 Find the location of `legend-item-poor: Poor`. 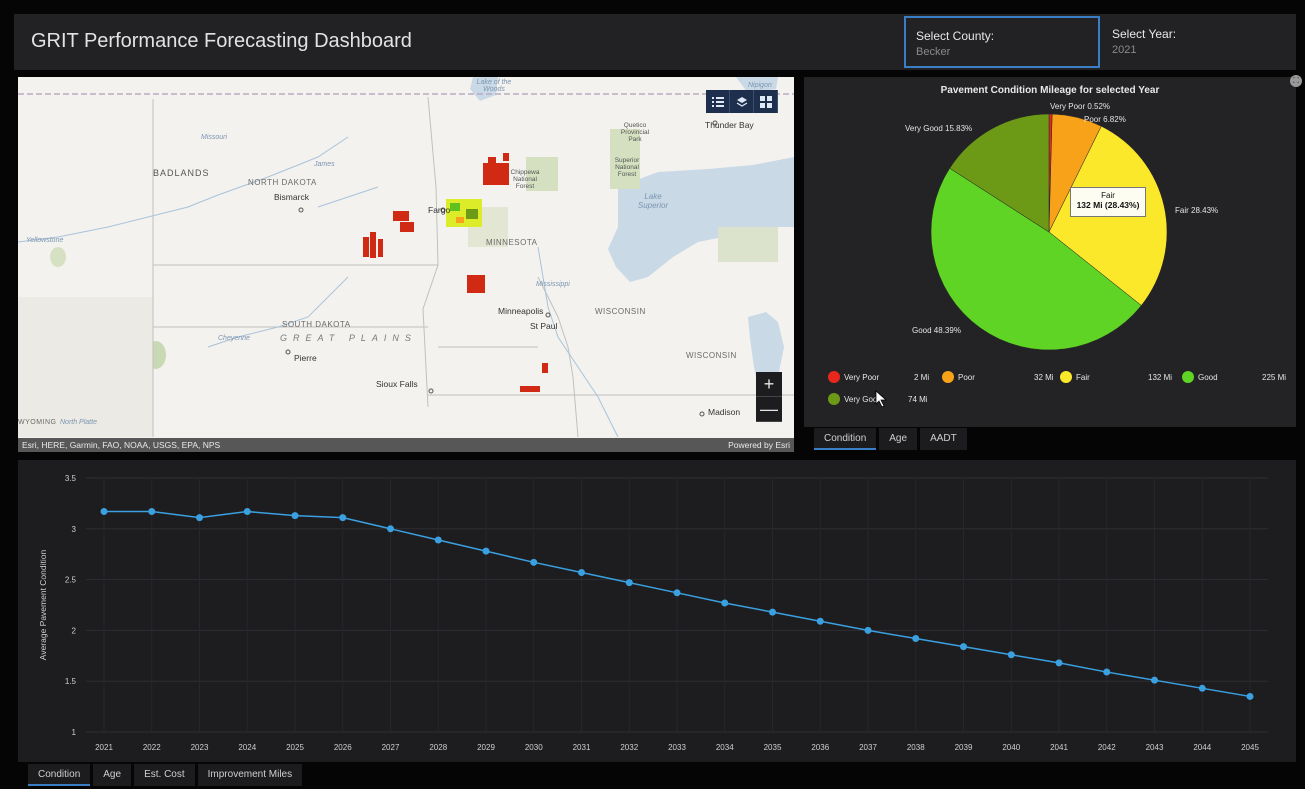

legend-item-poor: Poor is located at coordinates (958, 377).